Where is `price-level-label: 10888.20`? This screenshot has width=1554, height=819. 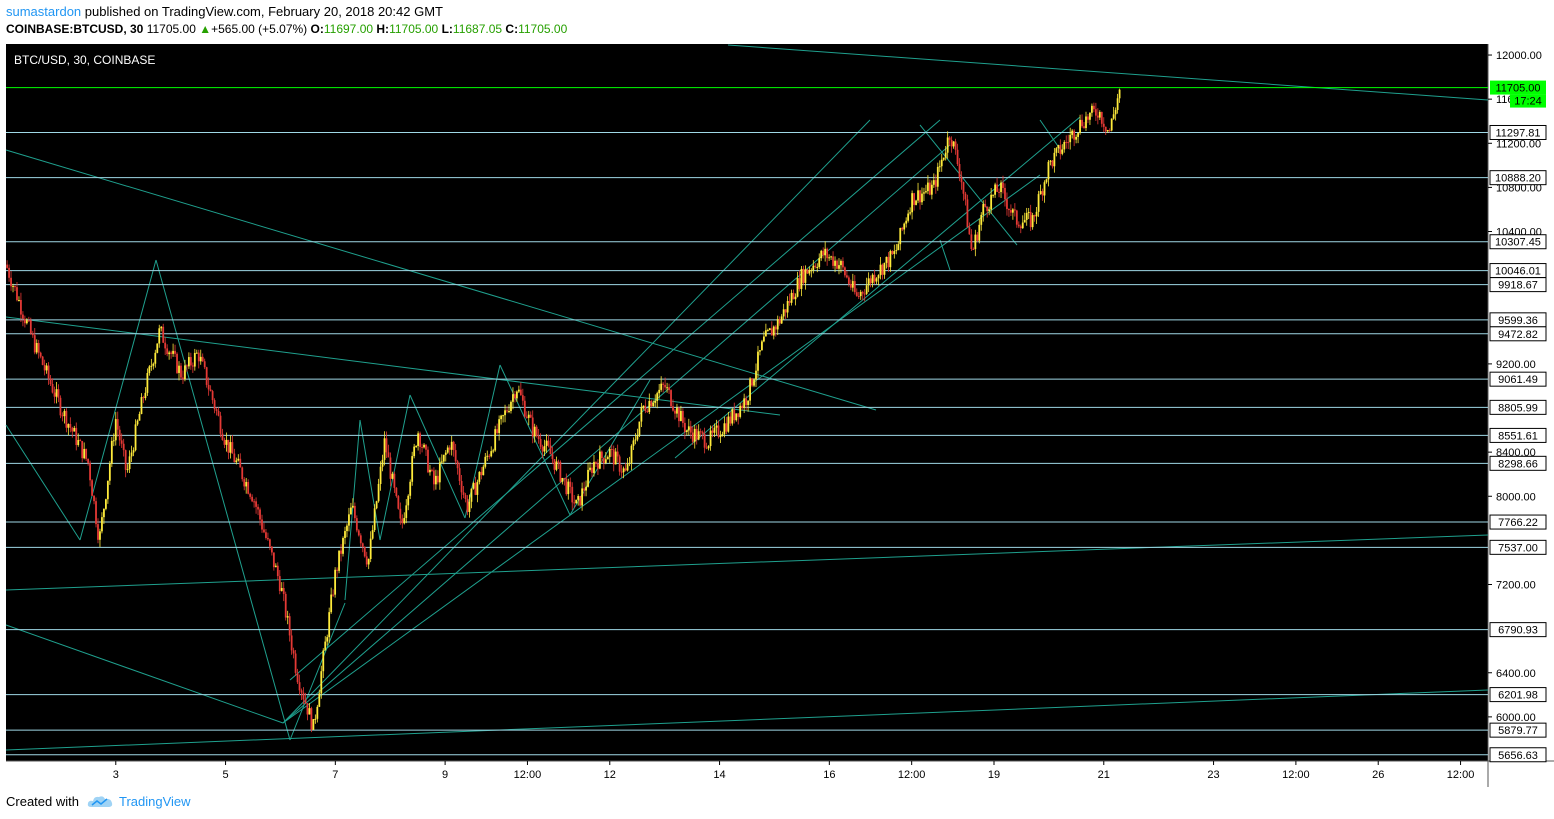 price-level-label: 10888.20 is located at coordinates (1518, 179).